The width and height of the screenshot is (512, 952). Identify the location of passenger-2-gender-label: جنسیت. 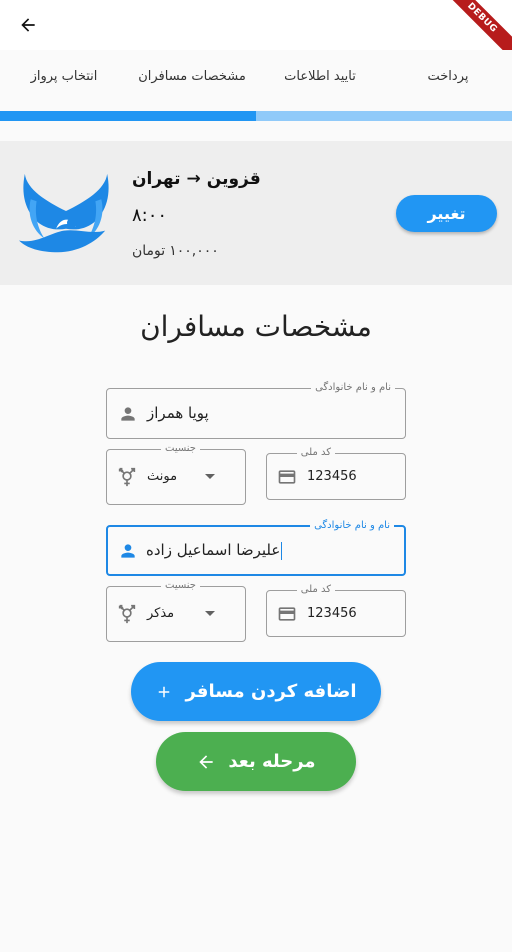
(180, 586).